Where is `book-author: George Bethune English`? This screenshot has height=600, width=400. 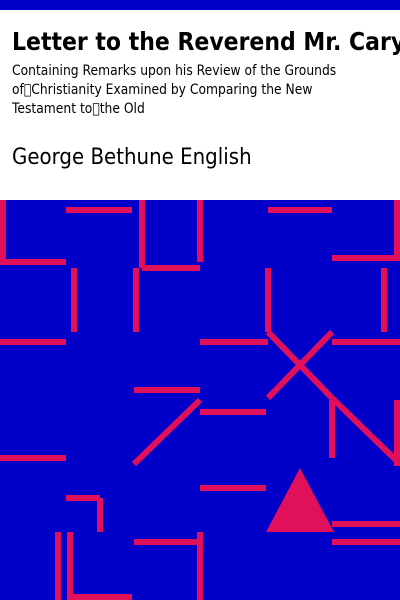 book-author: George Bethune English is located at coordinates (132, 157).